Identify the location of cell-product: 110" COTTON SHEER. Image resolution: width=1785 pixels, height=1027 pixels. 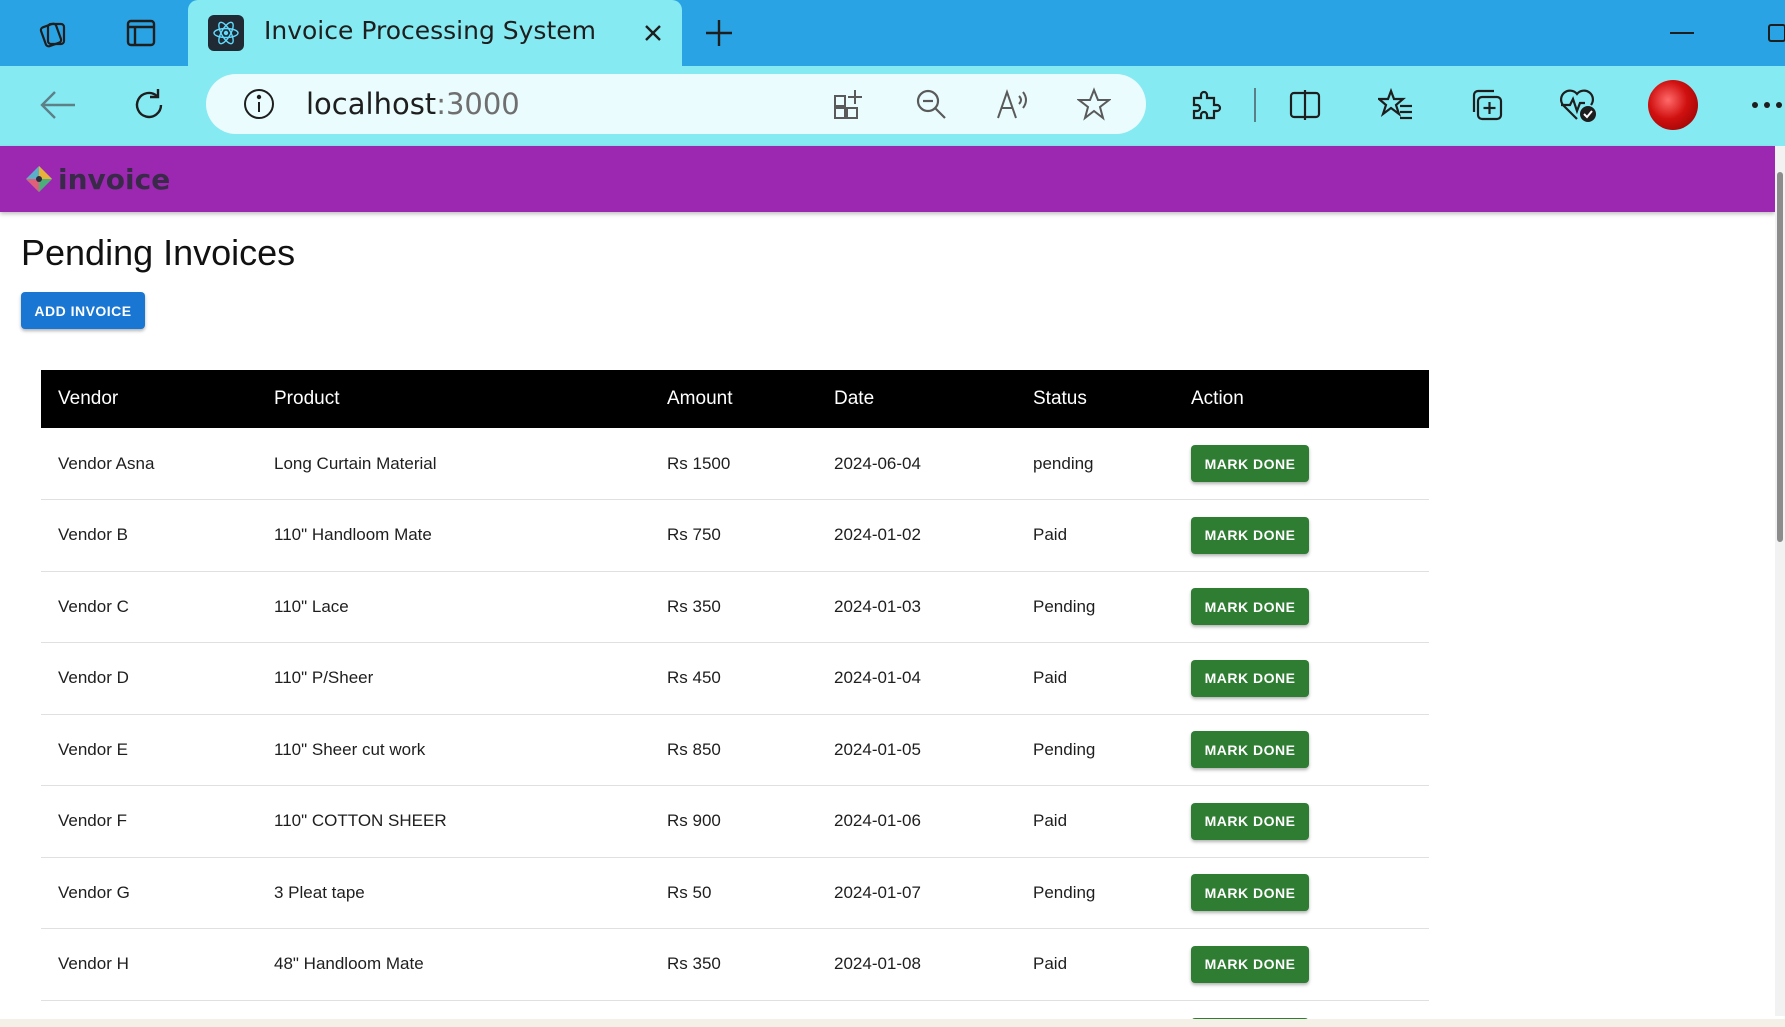
(360, 821).